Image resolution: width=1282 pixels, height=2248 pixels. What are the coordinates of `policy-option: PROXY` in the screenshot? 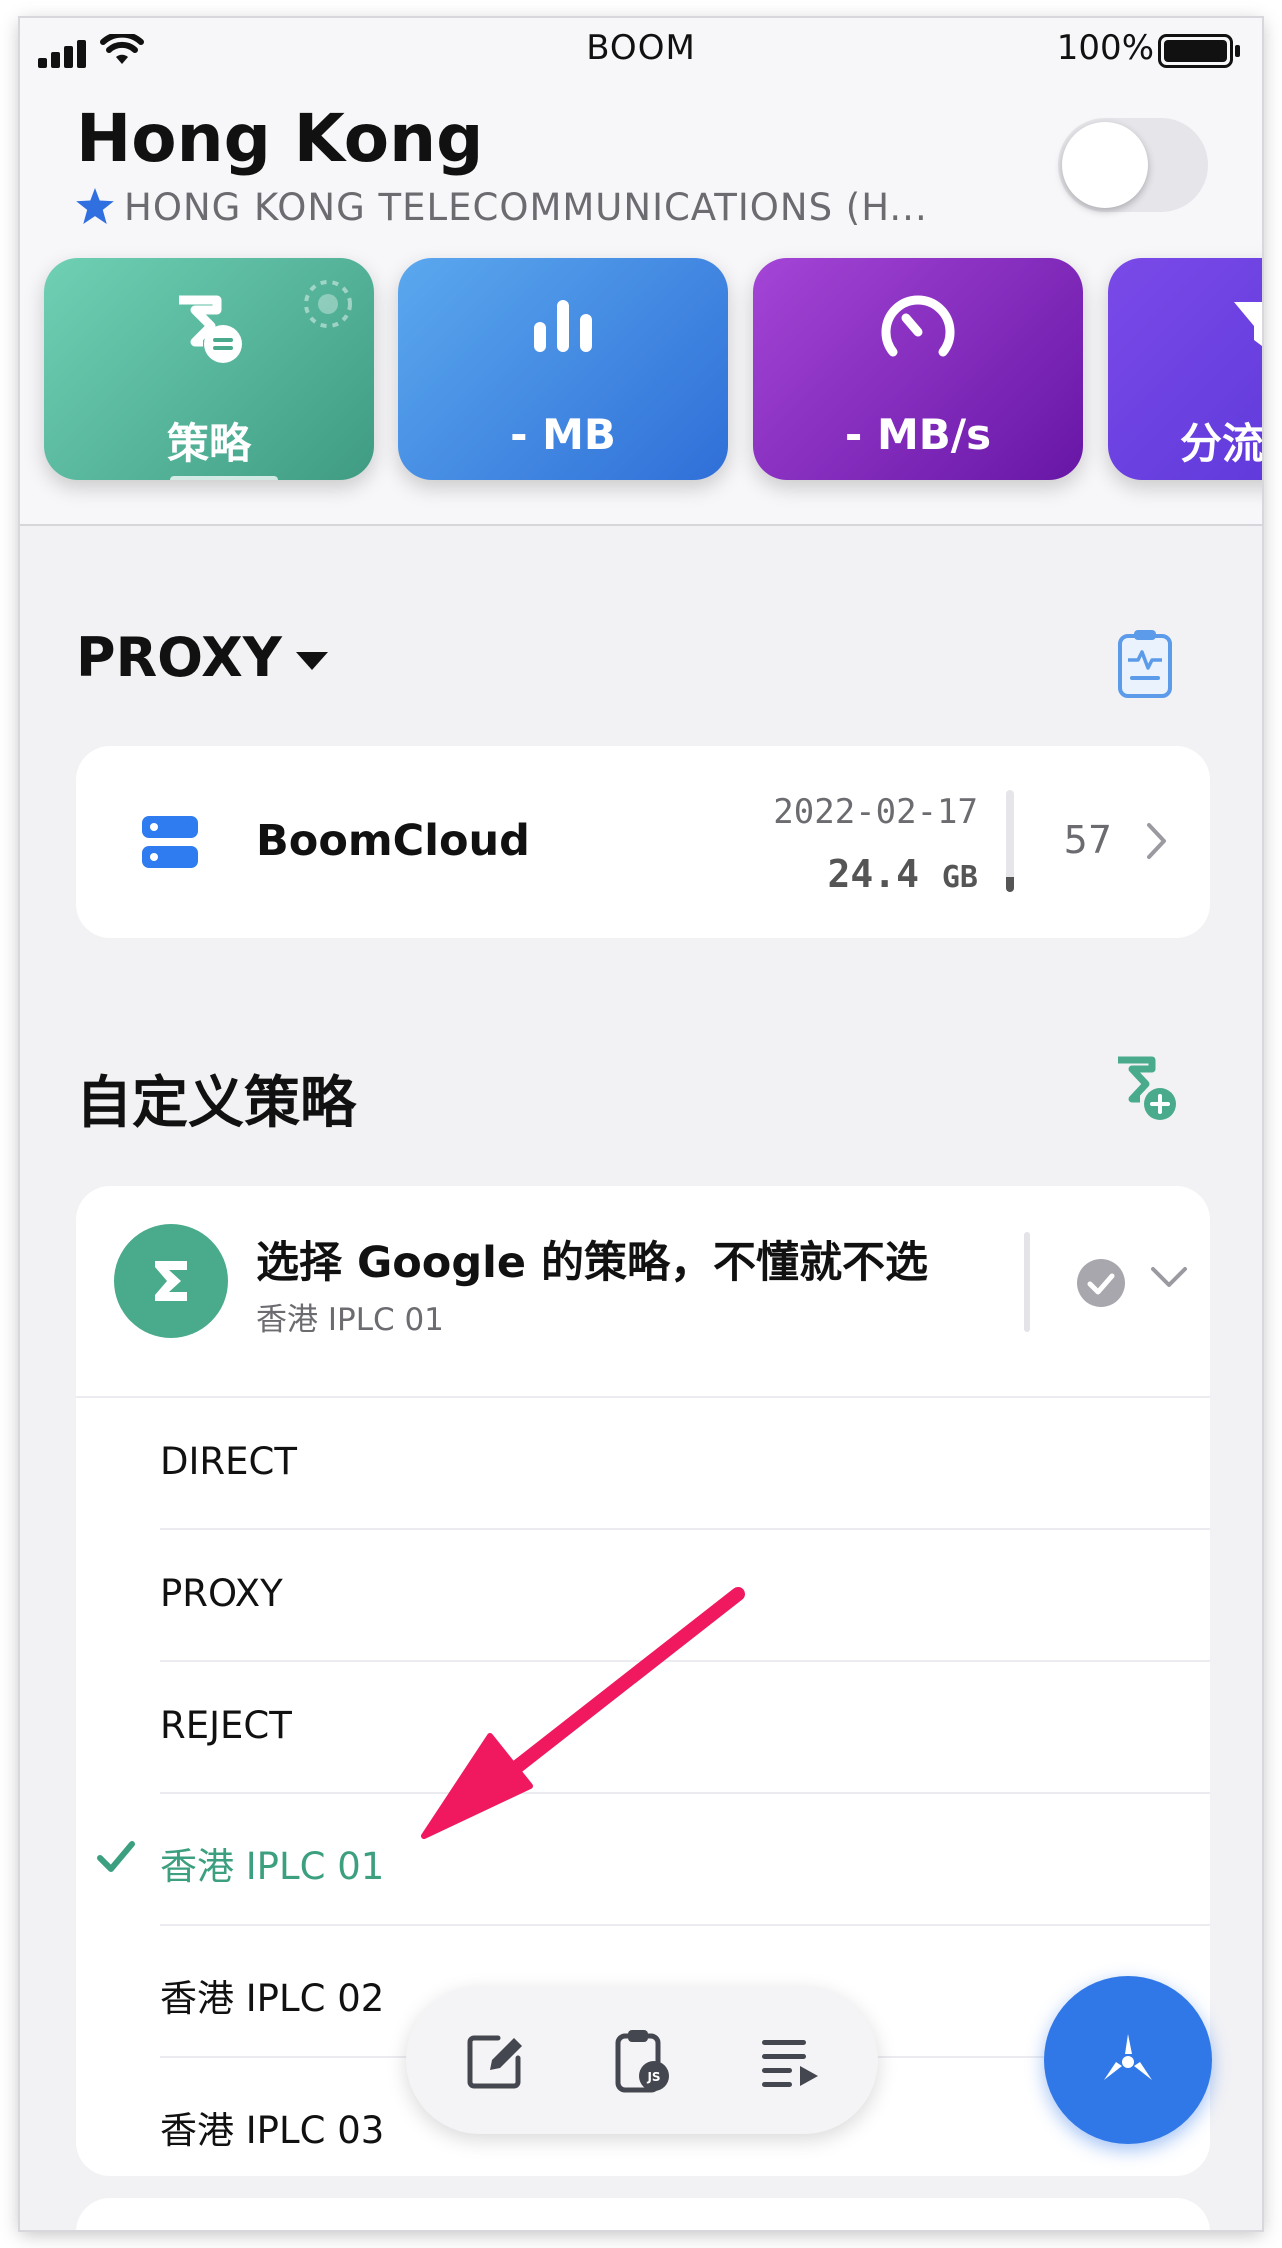 It's located at (643, 1596).